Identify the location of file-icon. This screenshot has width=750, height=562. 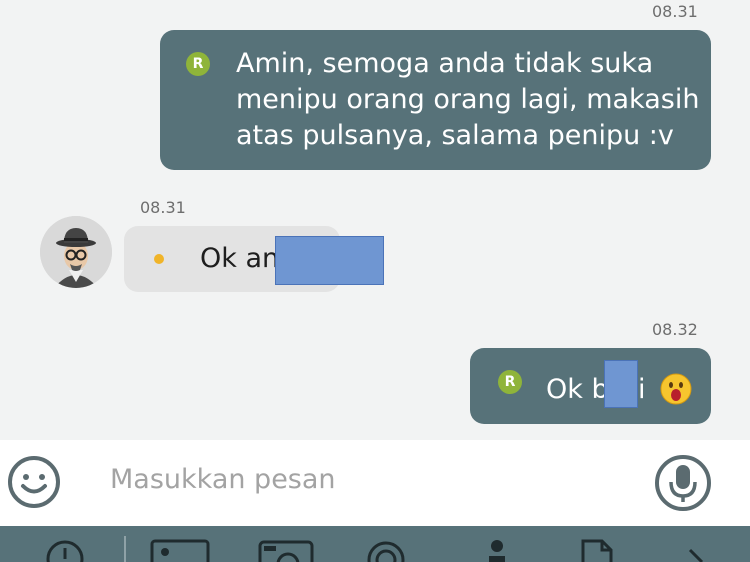
(597, 550).